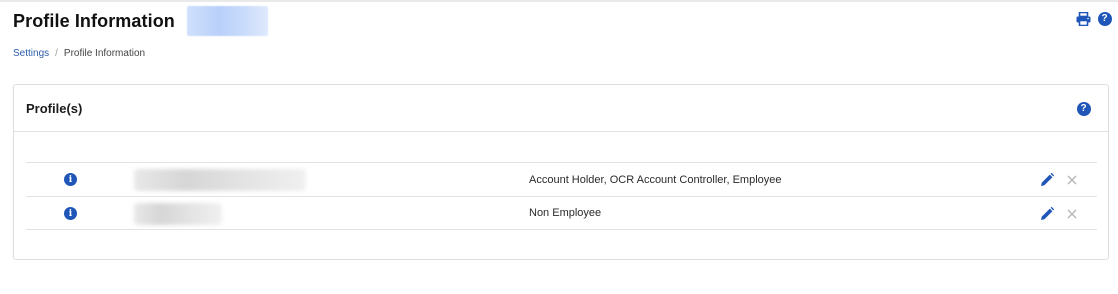 This screenshot has width=1118, height=294. I want to click on printer-icon, so click(1083, 18).